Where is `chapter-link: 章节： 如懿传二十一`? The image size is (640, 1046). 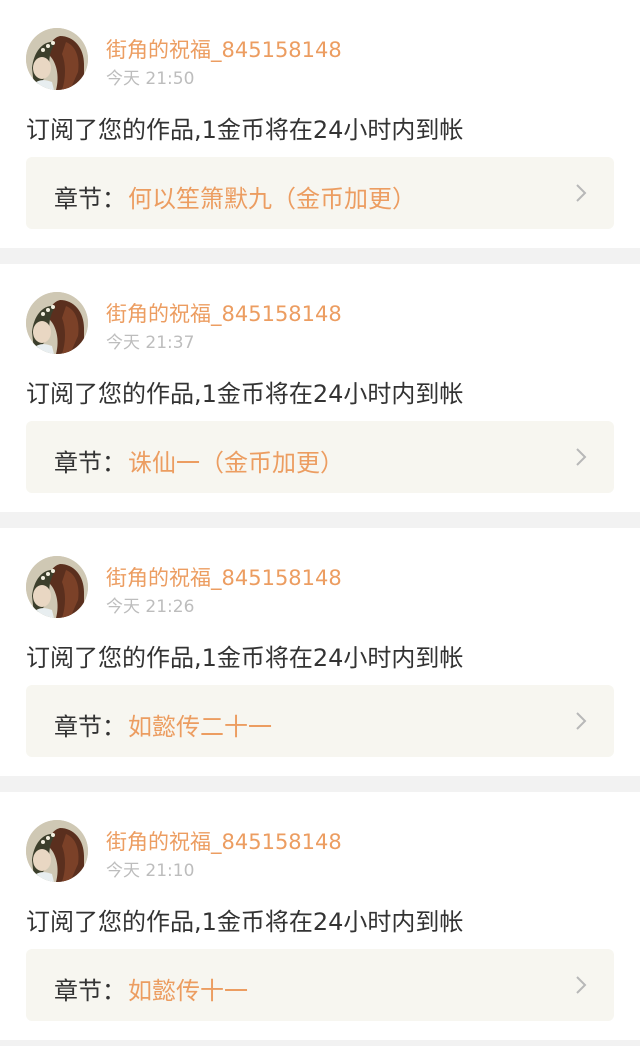
chapter-link: 章节： 如懿传二十一 is located at coordinates (320, 721).